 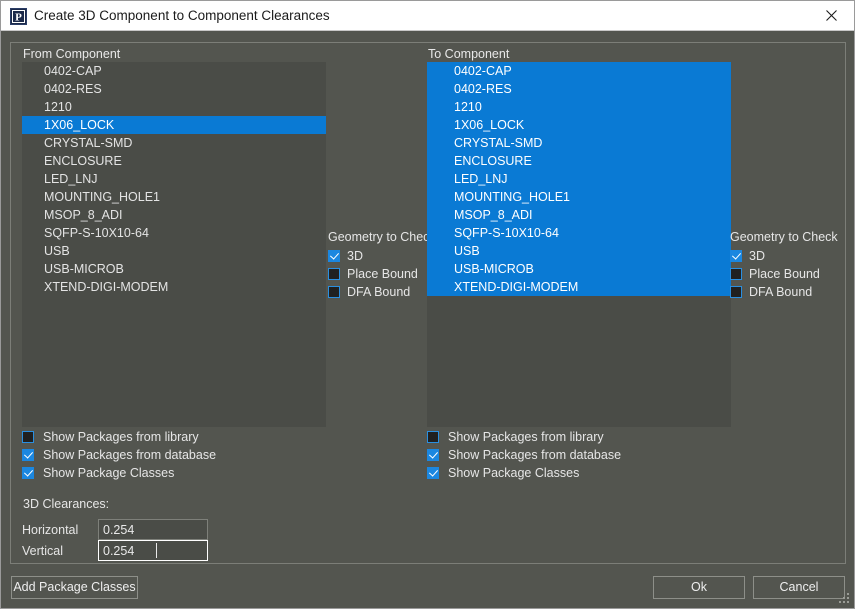 What do you see at coordinates (699, 587) in the screenshot?
I see `ok-button: Ok` at bounding box center [699, 587].